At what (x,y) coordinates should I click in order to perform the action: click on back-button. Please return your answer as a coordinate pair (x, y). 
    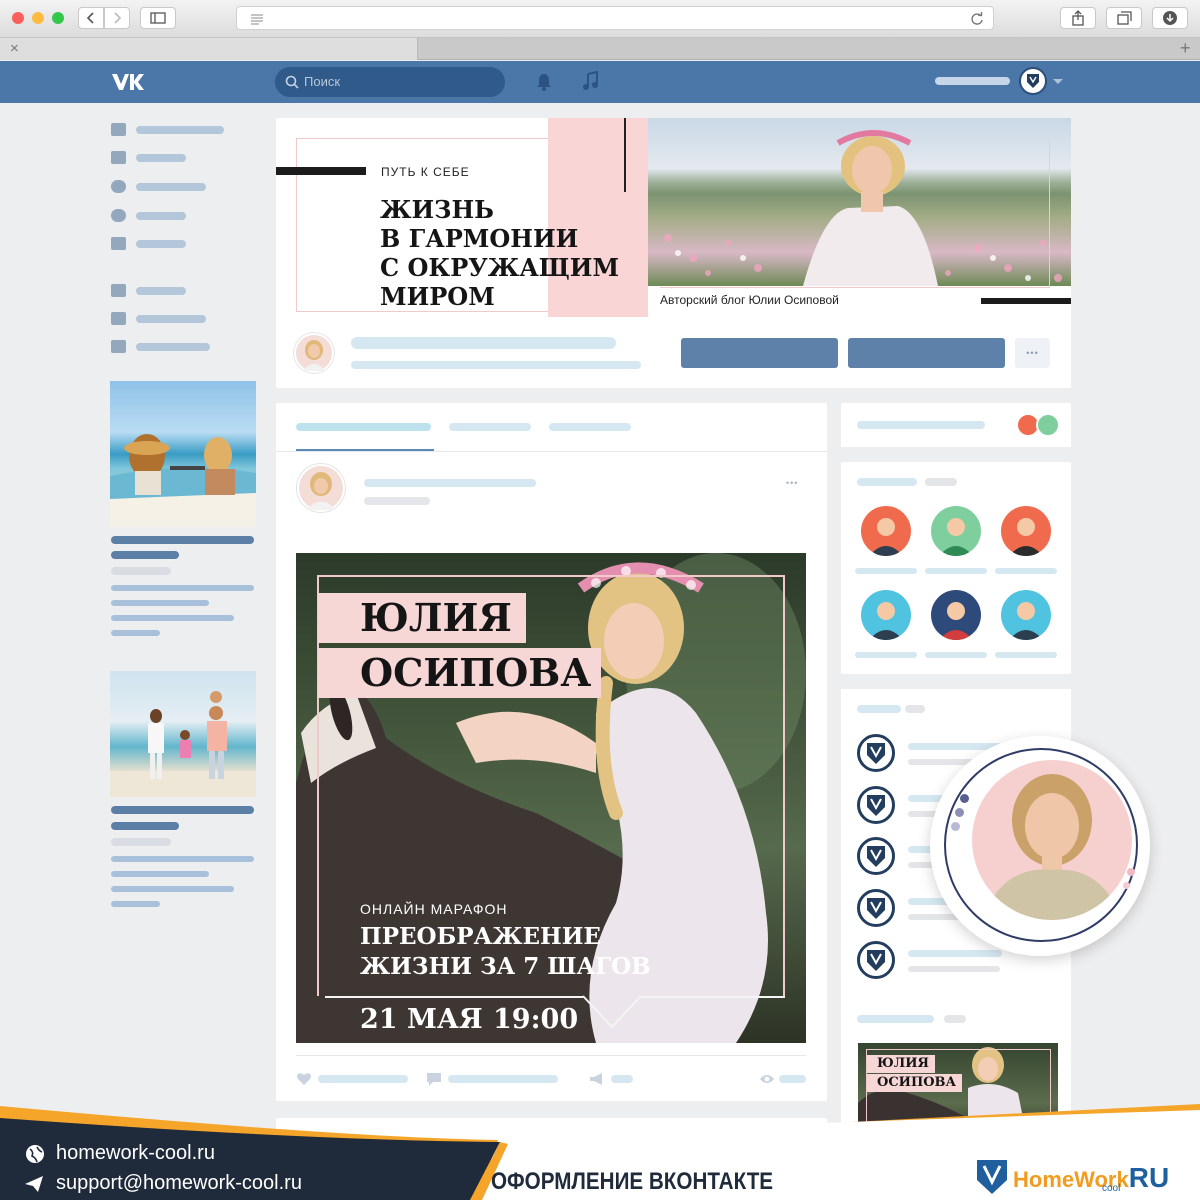
    Looking at the image, I should click on (91, 18).